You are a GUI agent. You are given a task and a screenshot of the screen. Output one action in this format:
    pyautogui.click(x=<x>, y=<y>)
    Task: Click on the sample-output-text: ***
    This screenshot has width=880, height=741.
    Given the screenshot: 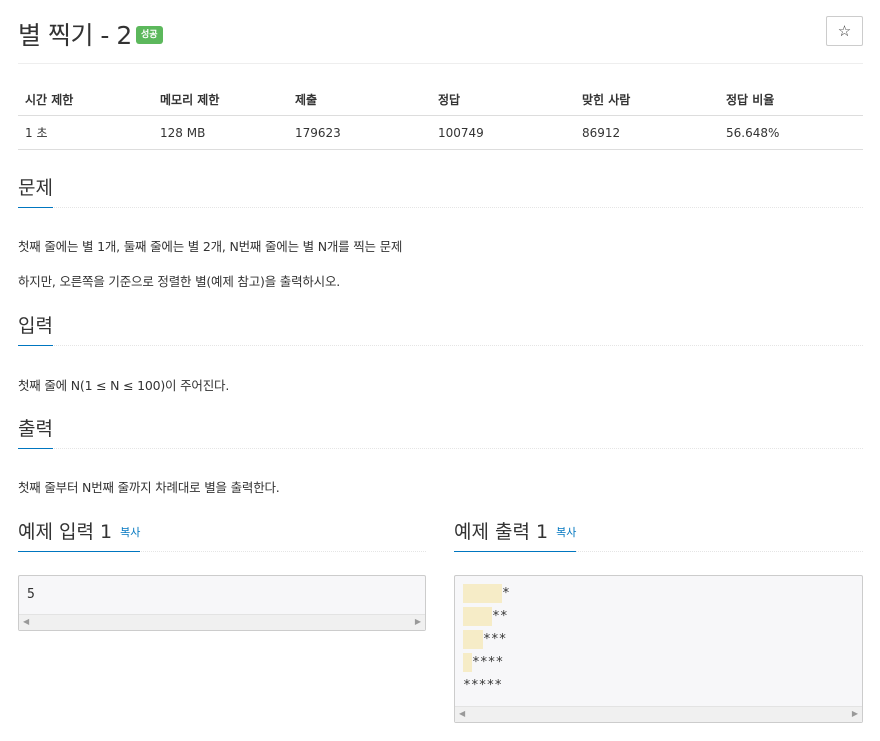 What is the action you would take?
    pyautogui.click(x=495, y=639)
    